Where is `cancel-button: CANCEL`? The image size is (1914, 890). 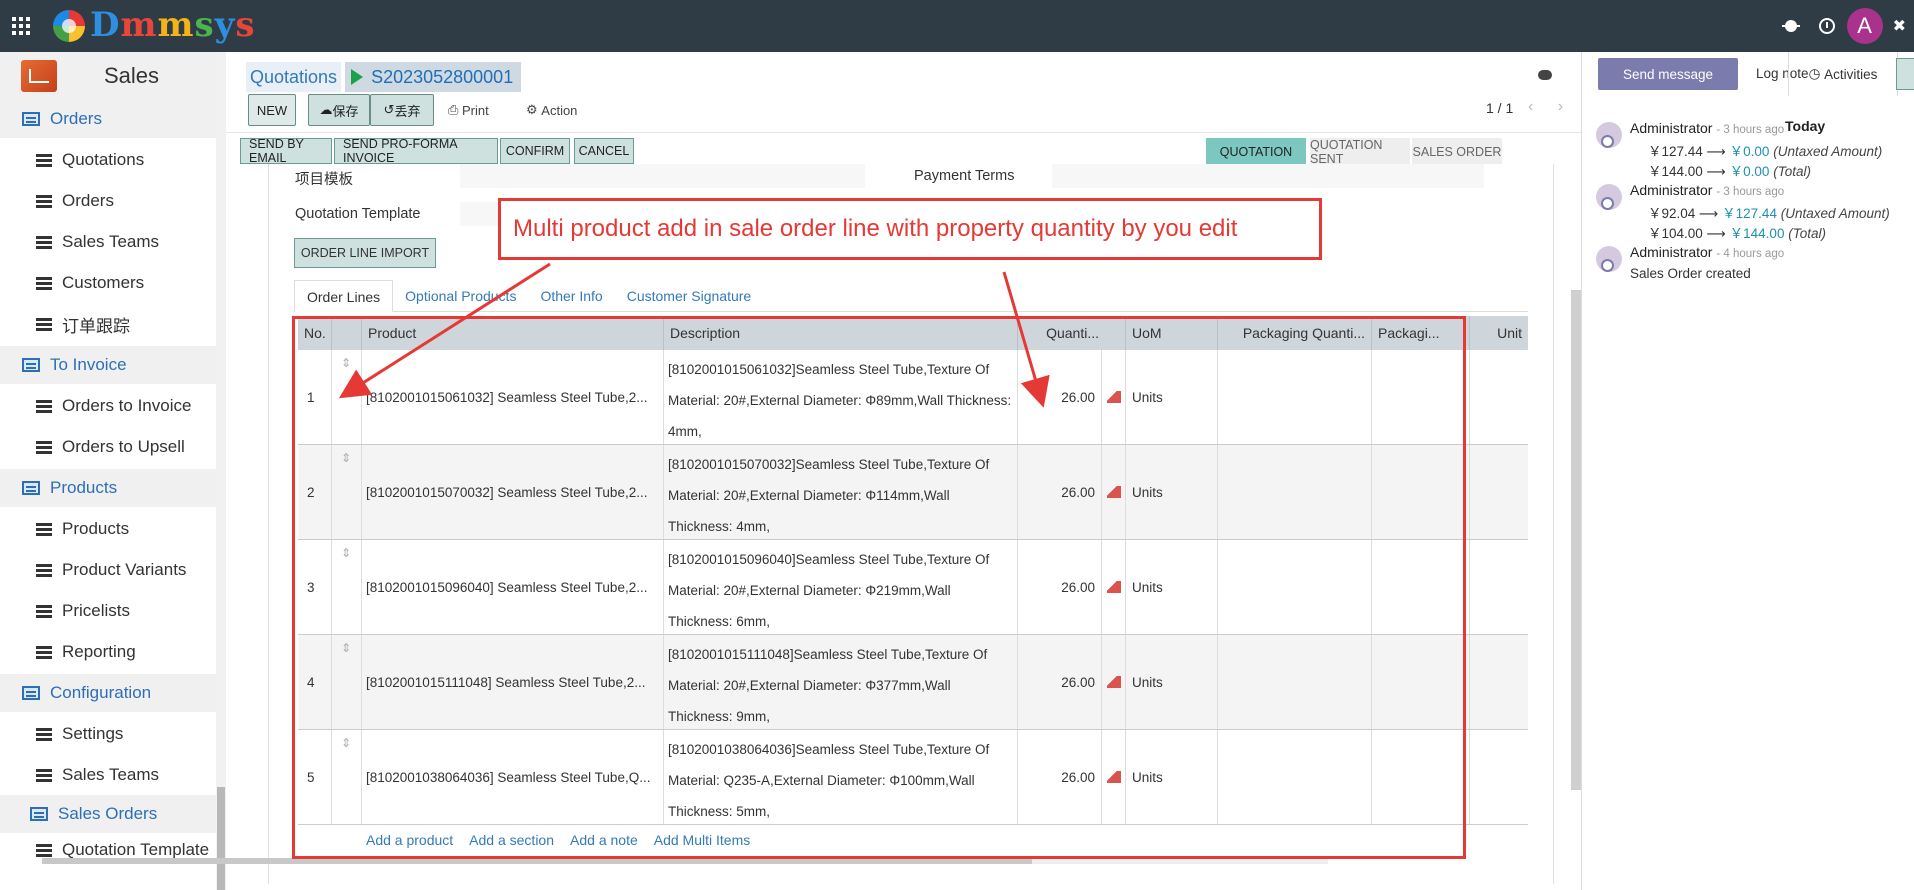 cancel-button: CANCEL is located at coordinates (604, 151).